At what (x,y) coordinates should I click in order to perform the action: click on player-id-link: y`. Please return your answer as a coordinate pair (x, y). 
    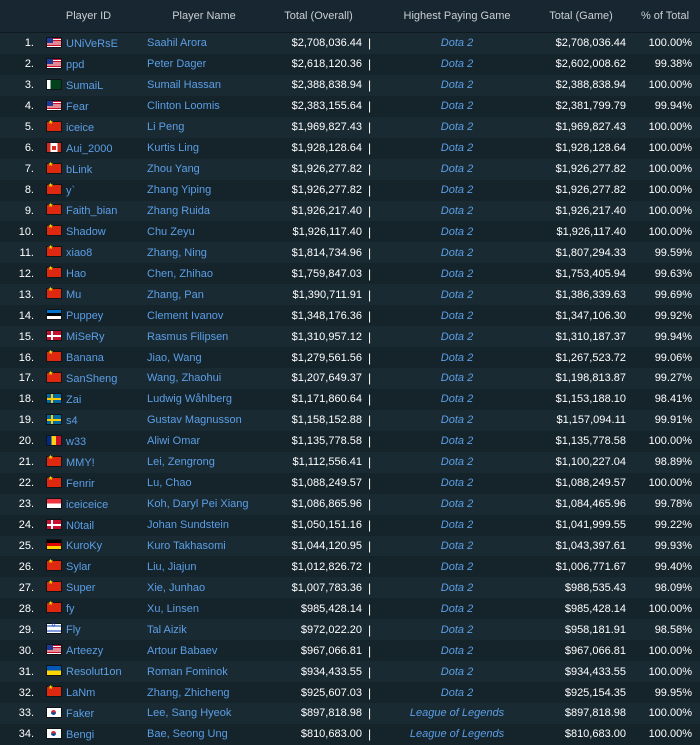
    Looking at the image, I should click on (70, 191).